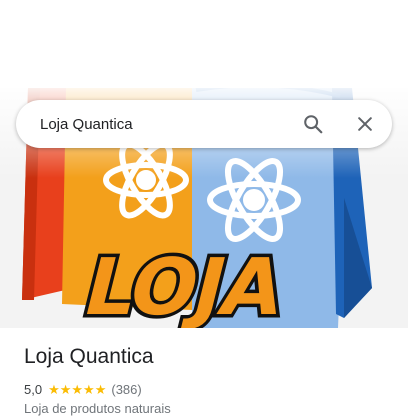 The width and height of the screenshot is (408, 416). Describe the element at coordinates (126, 389) in the screenshot. I see `review-count: (386)` at that location.